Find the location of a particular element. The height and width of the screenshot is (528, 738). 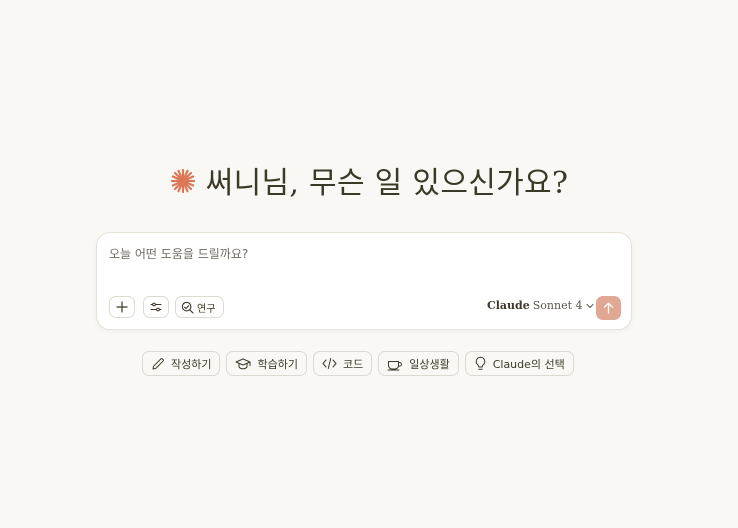

greeting: 써니님, 무슨 일 있으신가요? is located at coordinates (369, 180).